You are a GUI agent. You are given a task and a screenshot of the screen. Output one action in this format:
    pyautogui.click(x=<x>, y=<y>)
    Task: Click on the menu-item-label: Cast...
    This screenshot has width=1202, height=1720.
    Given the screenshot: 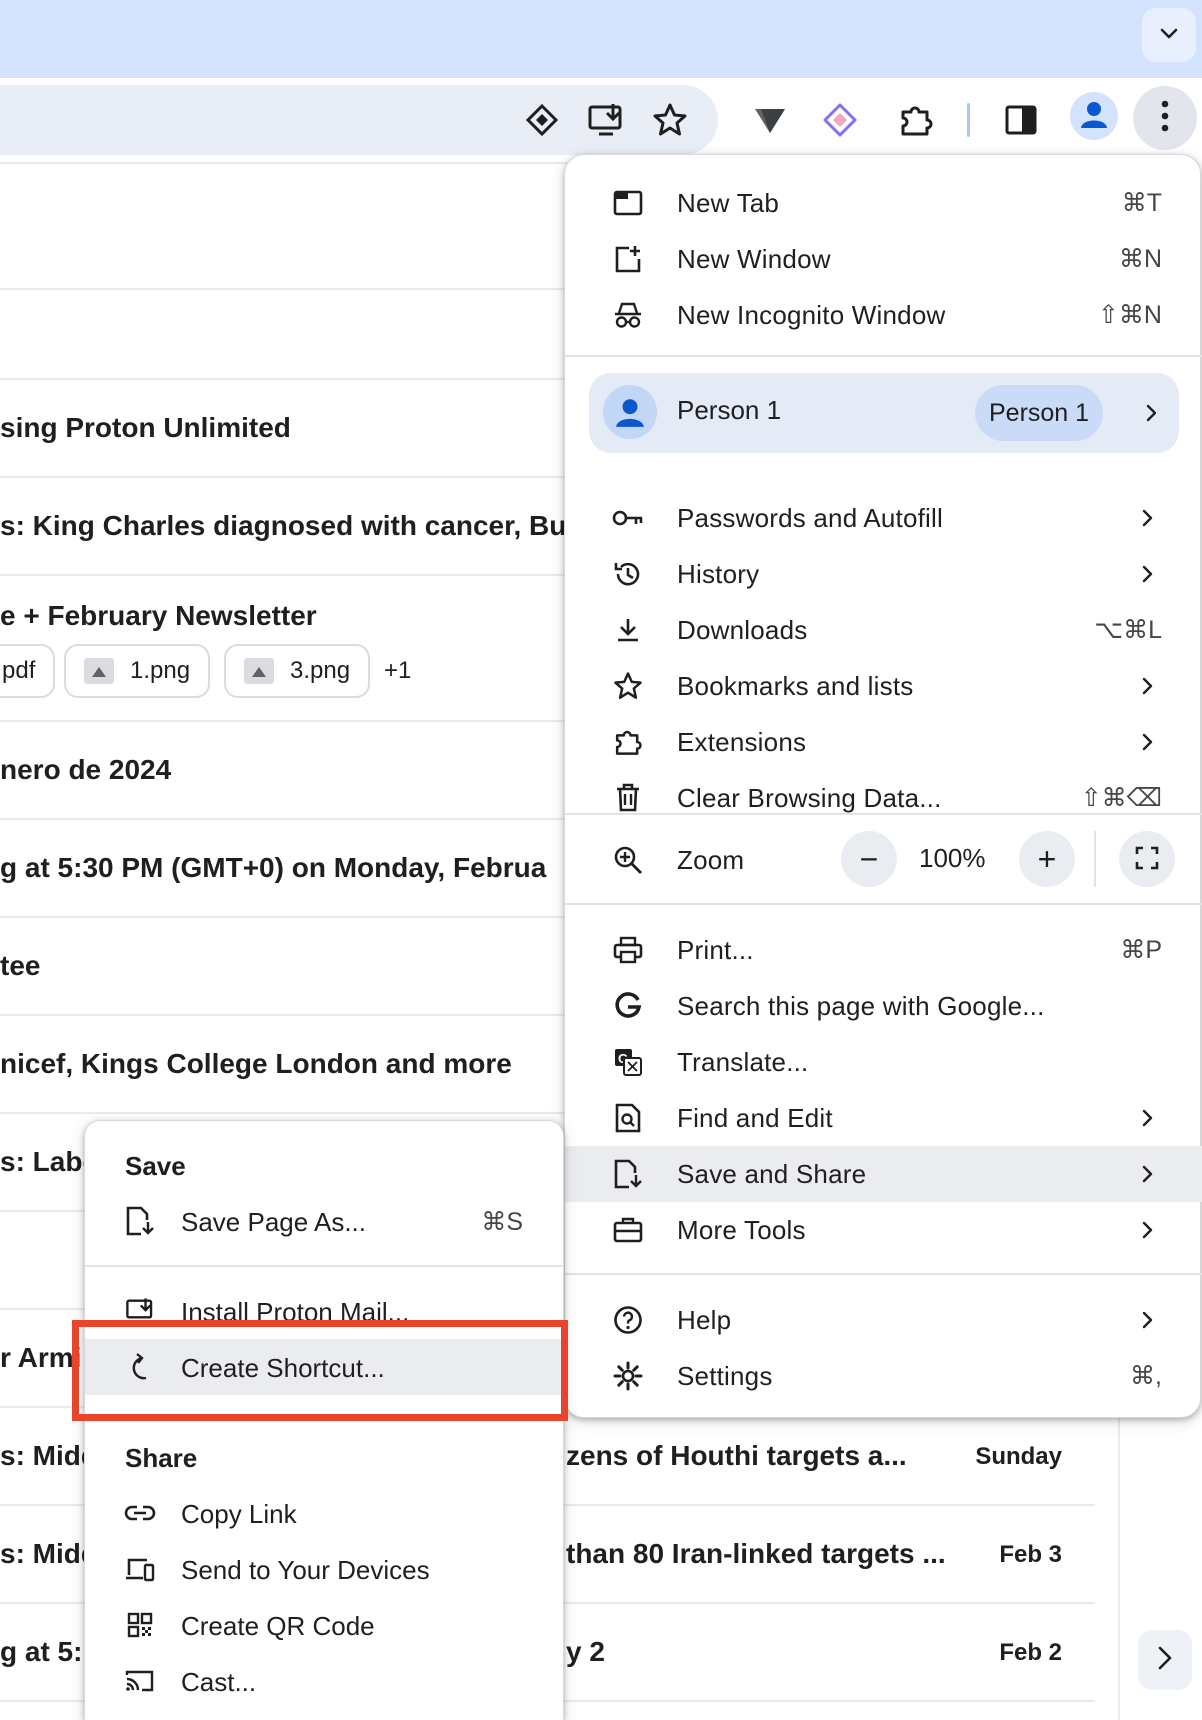 What is the action you would take?
    pyautogui.click(x=219, y=1682)
    